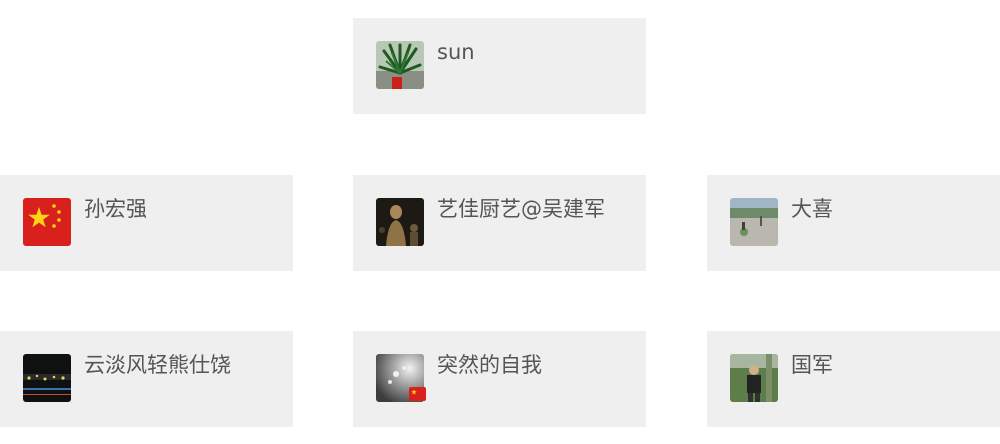  I want to click on contact-card-yundan-fengqing: 云淡风轻熊仕饶, so click(146, 379).